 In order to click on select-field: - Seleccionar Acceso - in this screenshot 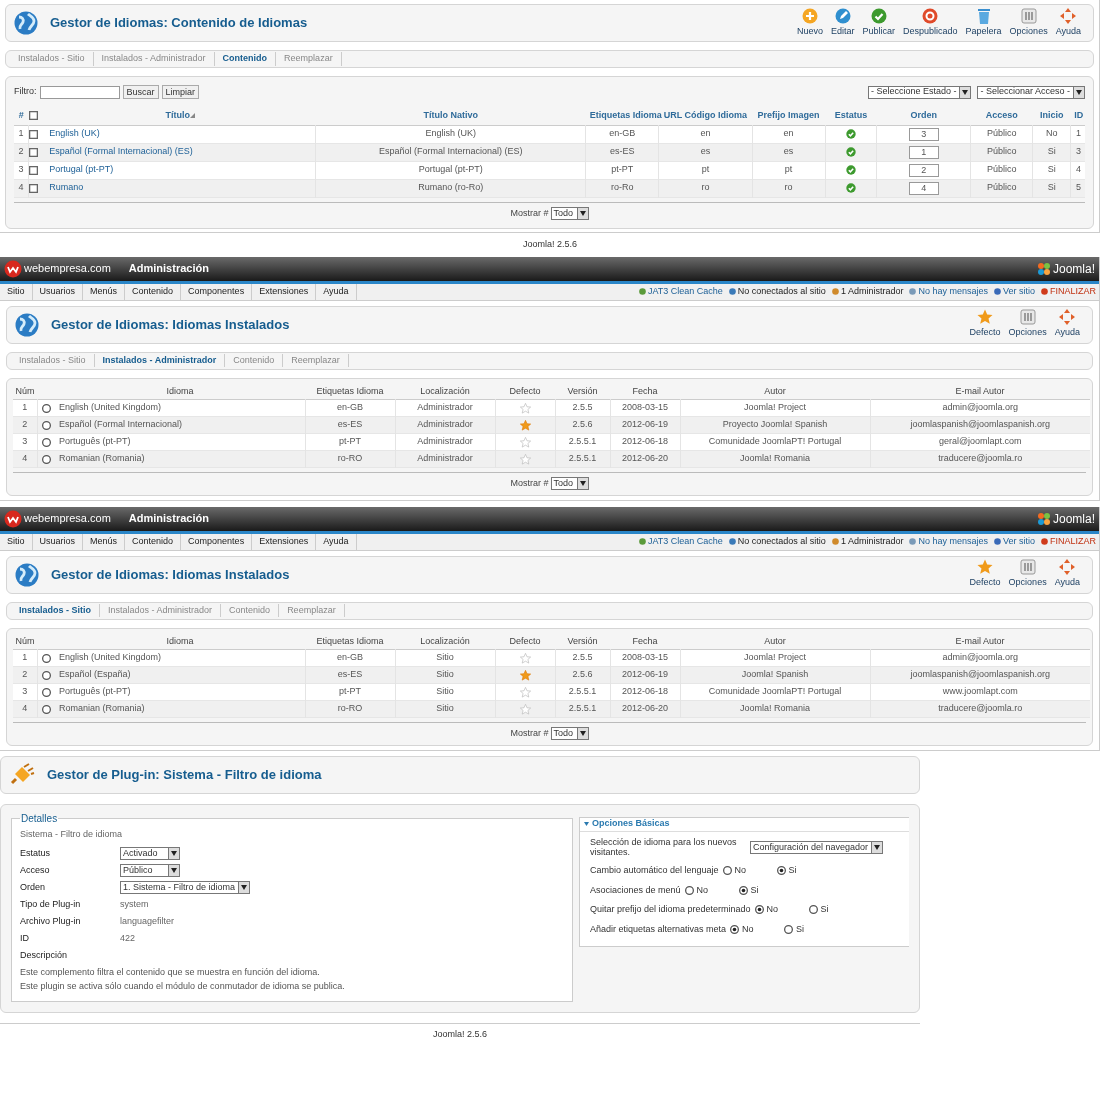, I will do `click(1031, 92)`.